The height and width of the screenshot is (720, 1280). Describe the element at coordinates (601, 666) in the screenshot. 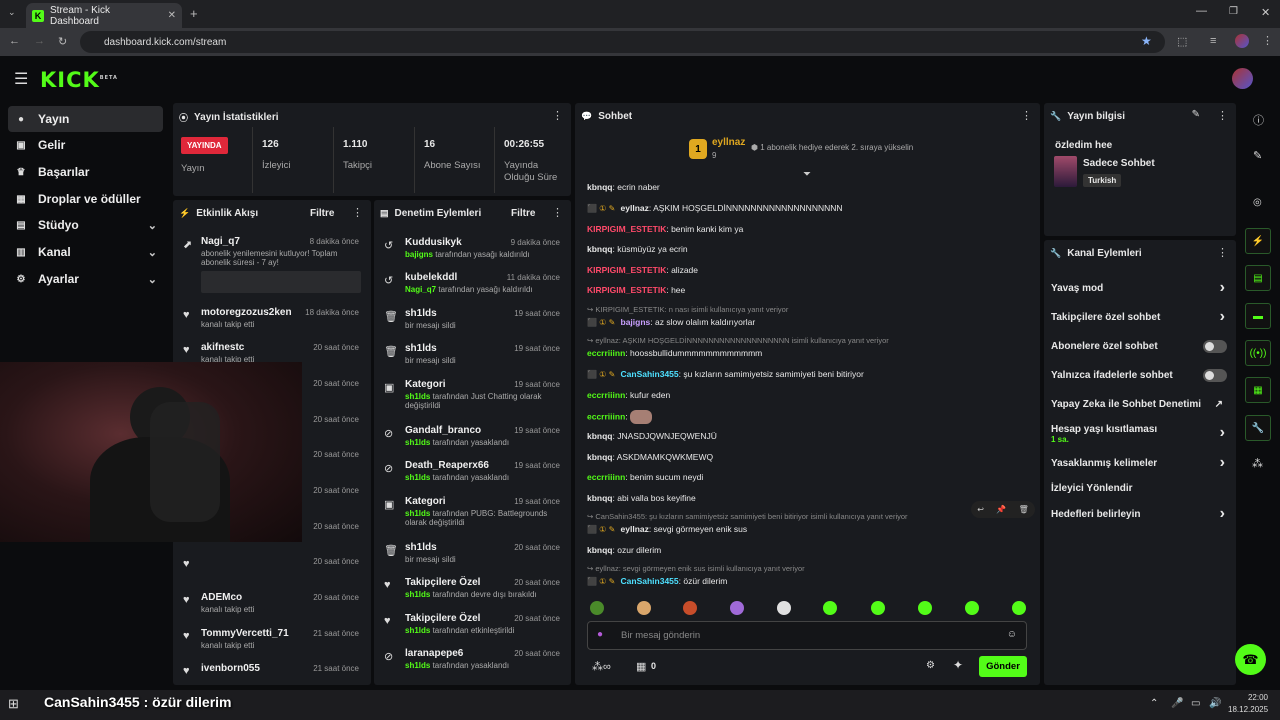

I see `points-icon: ⁂∞` at that location.